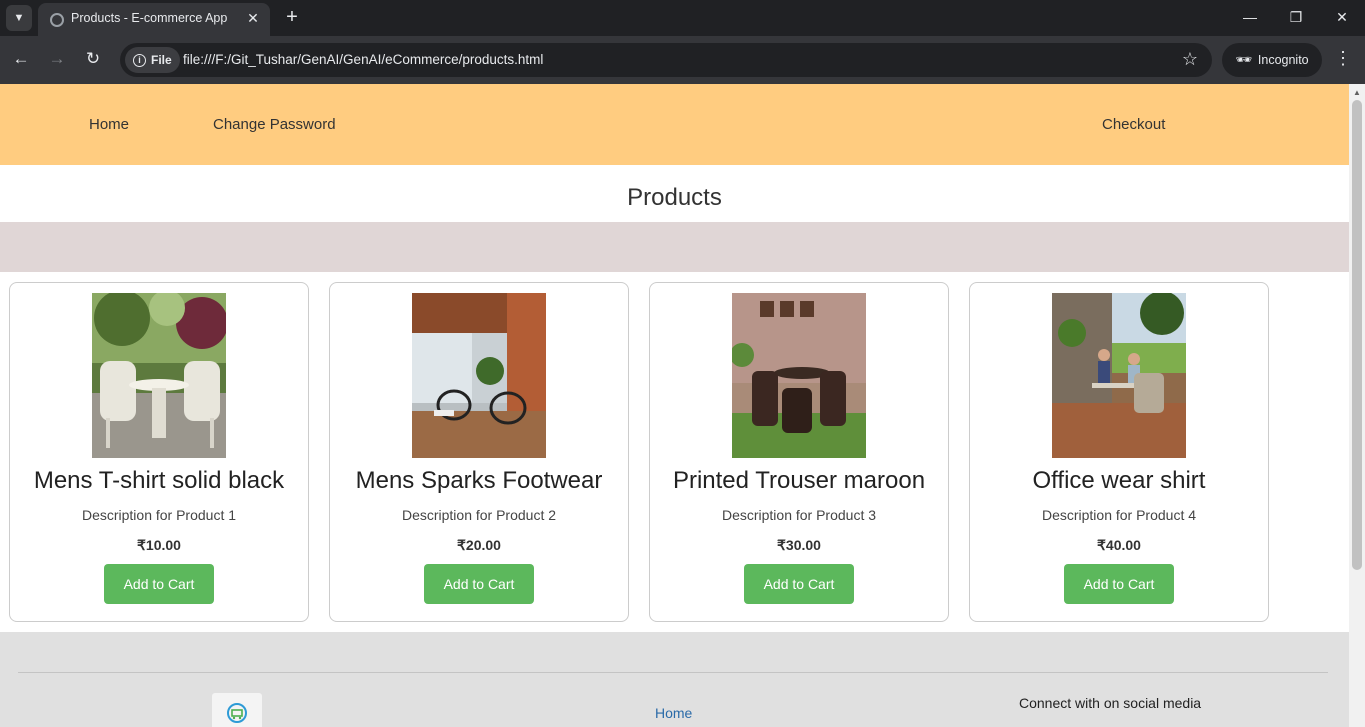  Describe the element at coordinates (799, 515) in the screenshot. I see `product-description: Description for Product 3` at that location.